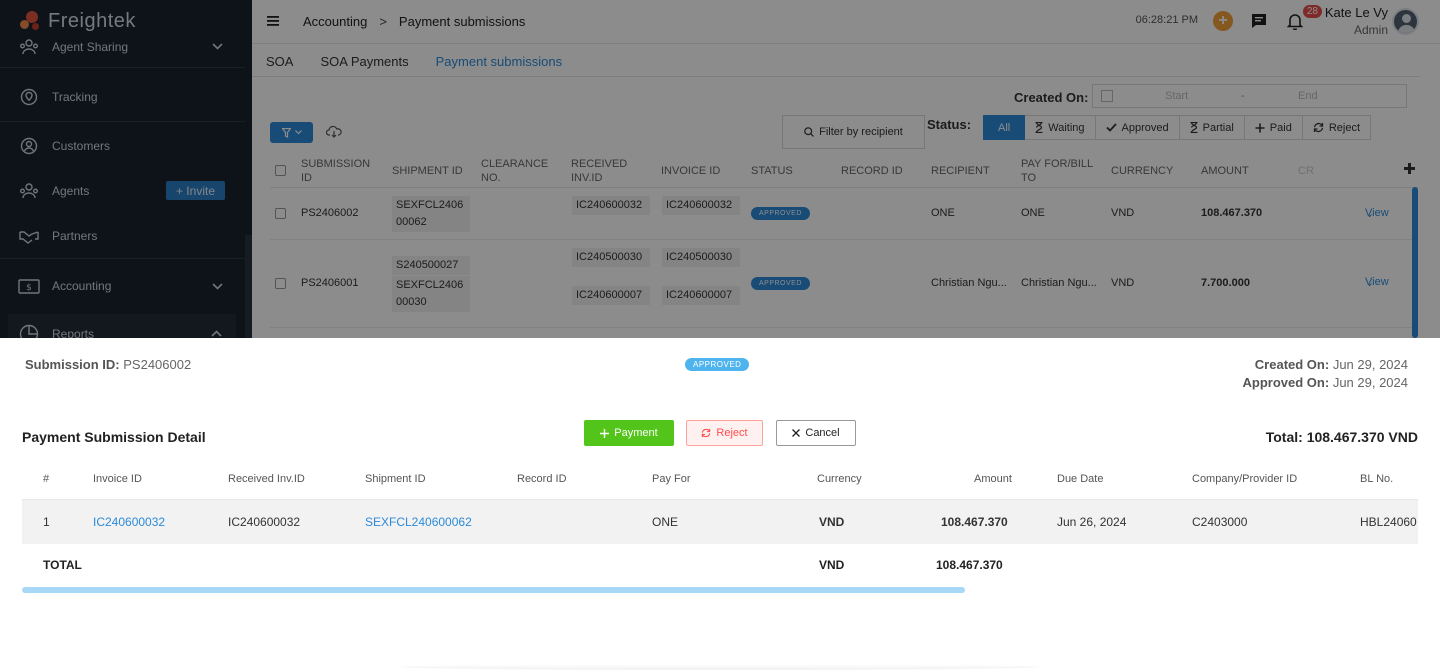 This screenshot has height=670, width=1440. Describe the element at coordinates (266, 479) in the screenshot. I see `col-received-inv-id: Received Inv.ID` at that location.